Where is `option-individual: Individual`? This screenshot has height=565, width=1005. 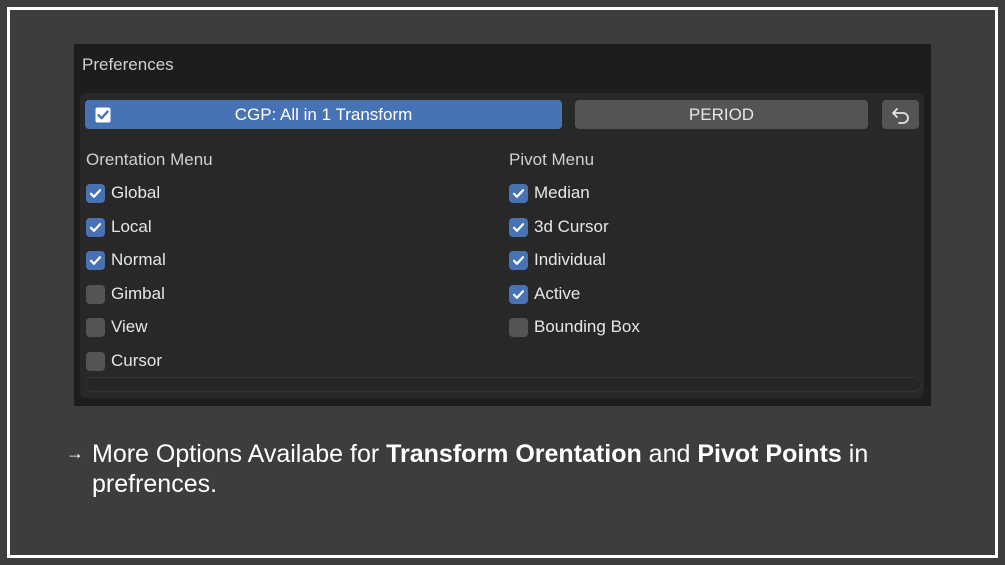
option-individual: Individual is located at coordinates (557, 260).